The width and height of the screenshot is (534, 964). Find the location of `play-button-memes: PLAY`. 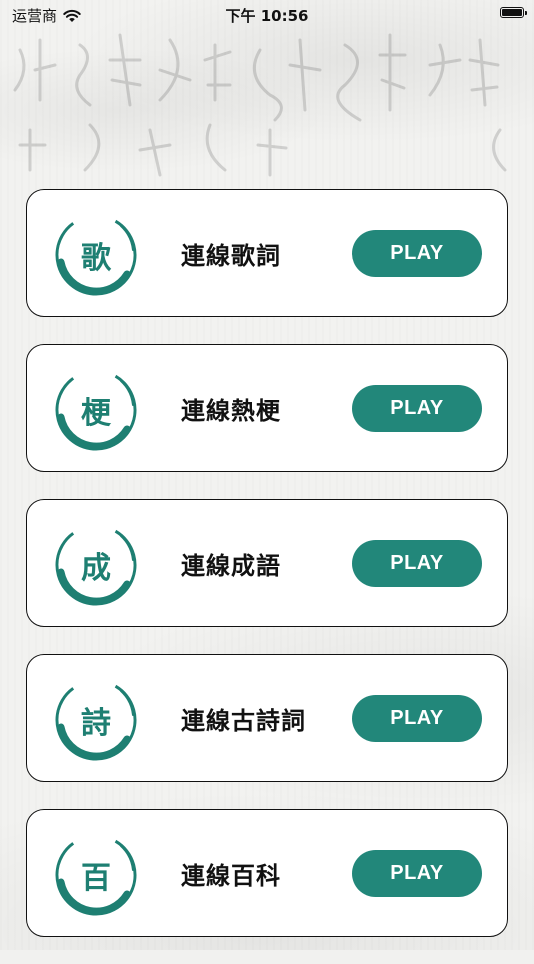

play-button-memes: PLAY is located at coordinates (417, 408).